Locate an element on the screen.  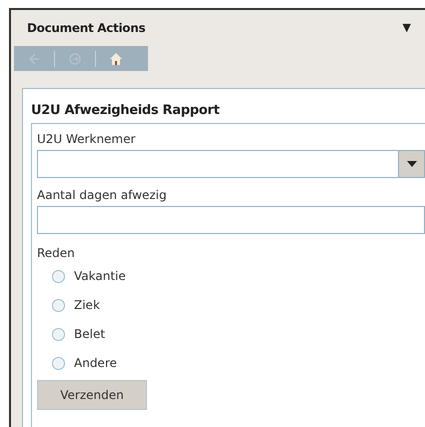
caret-icon is located at coordinates (411, 163).